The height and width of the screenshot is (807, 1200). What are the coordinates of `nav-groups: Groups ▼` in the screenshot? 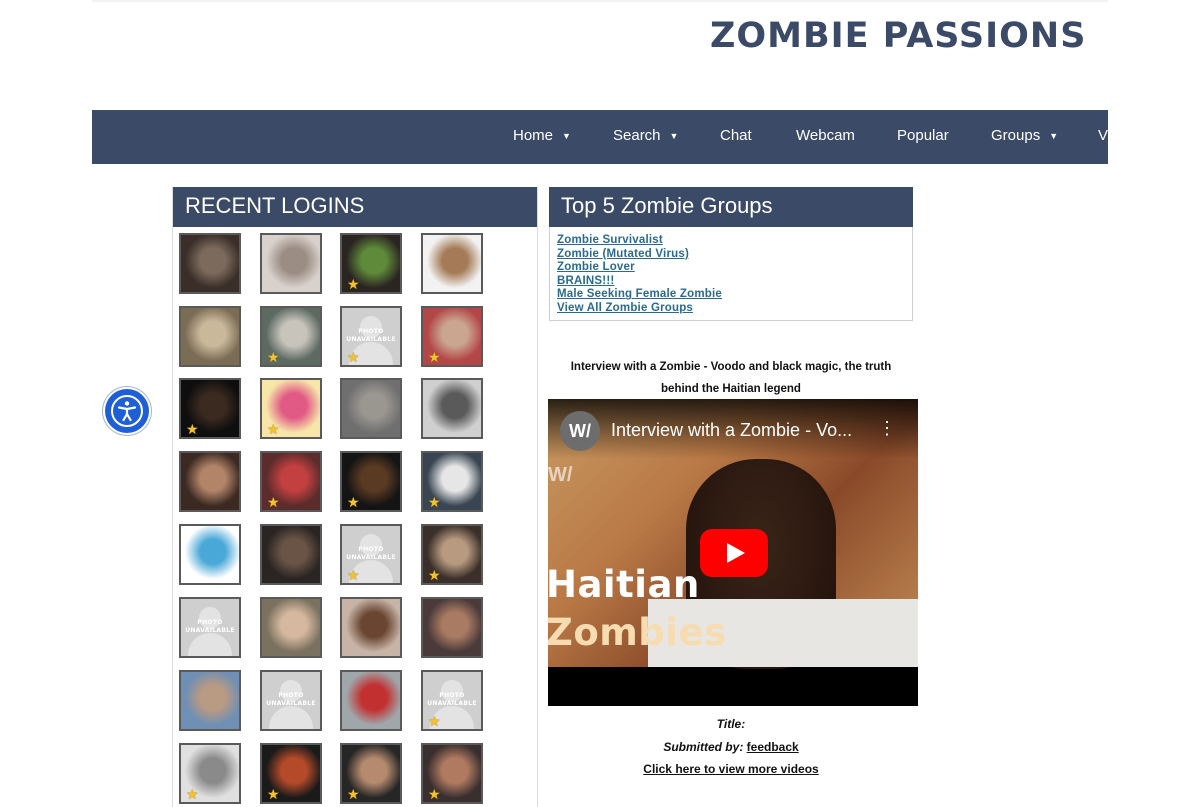 It's located at (1024, 137).